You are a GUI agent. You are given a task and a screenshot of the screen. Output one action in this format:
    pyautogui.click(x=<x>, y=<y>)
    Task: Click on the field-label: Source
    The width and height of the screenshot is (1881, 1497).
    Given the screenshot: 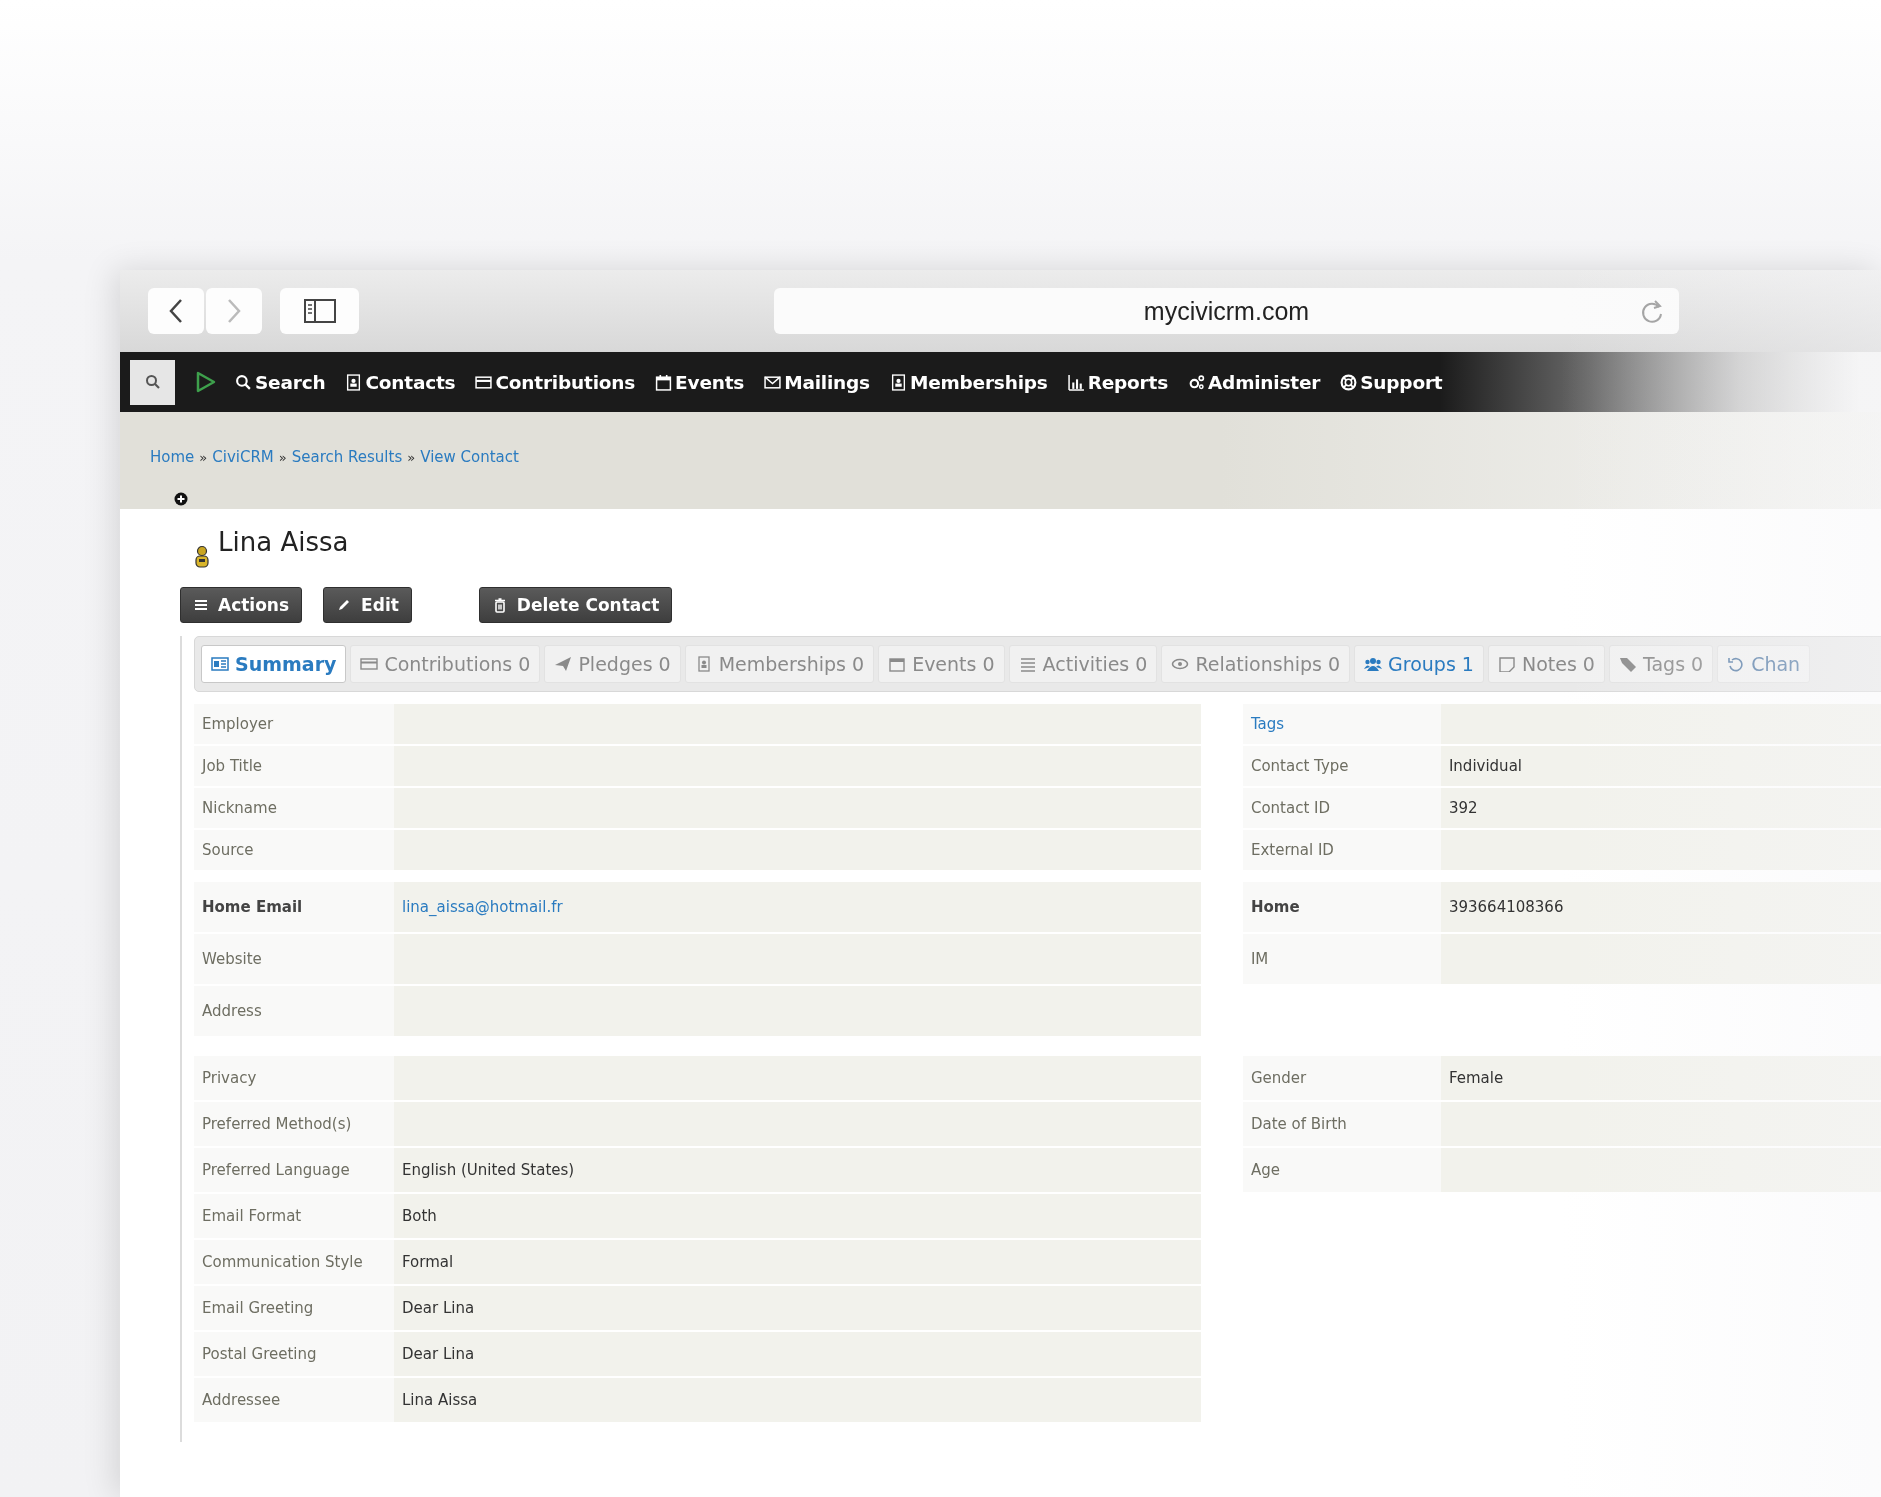 What is the action you would take?
    pyautogui.click(x=228, y=850)
    